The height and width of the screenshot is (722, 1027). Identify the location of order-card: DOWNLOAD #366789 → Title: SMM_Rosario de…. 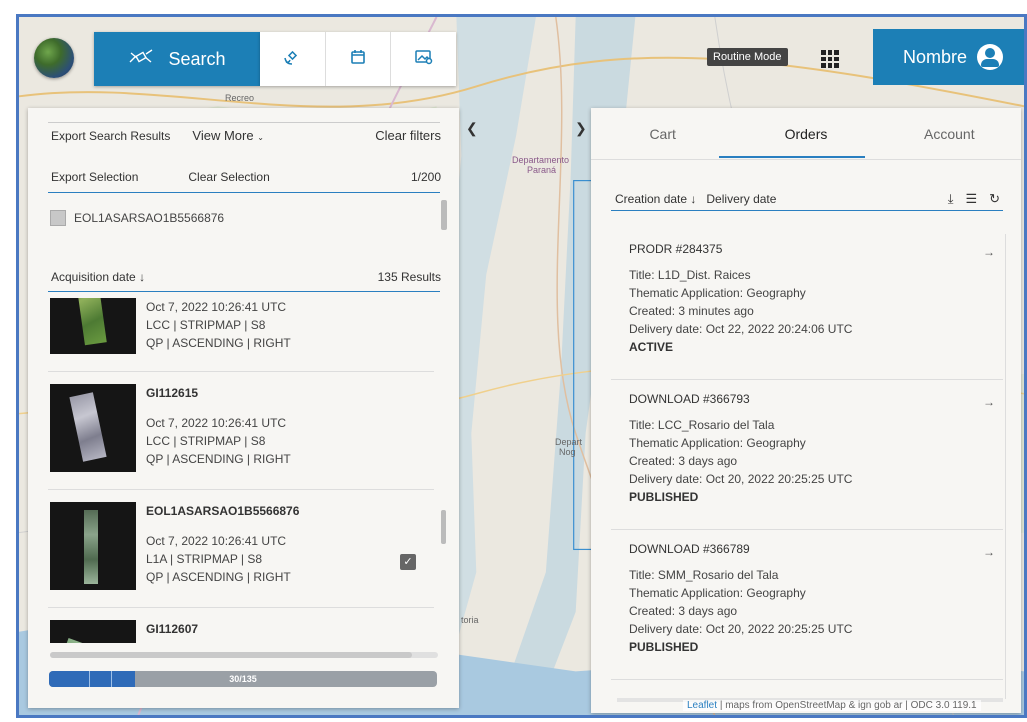
(807, 605).